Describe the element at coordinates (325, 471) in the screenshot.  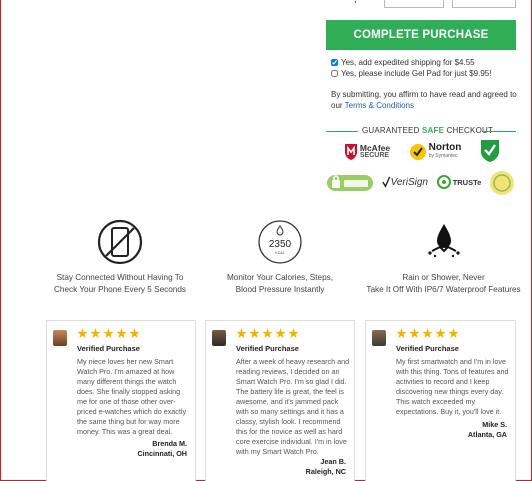
I see `author-location: Raleigh, NC` at that location.